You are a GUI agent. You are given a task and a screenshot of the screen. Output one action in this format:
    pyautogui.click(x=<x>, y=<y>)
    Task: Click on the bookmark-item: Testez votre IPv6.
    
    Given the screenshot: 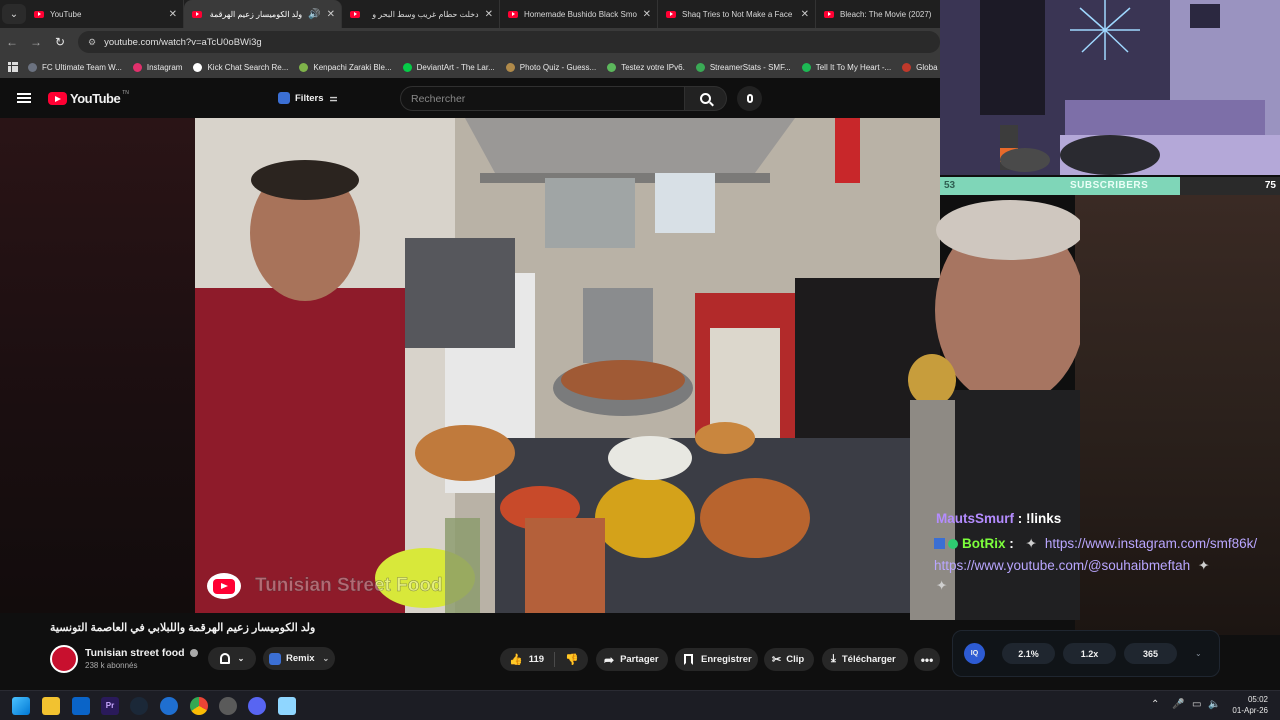 What is the action you would take?
    pyautogui.click(x=646, y=67)
    